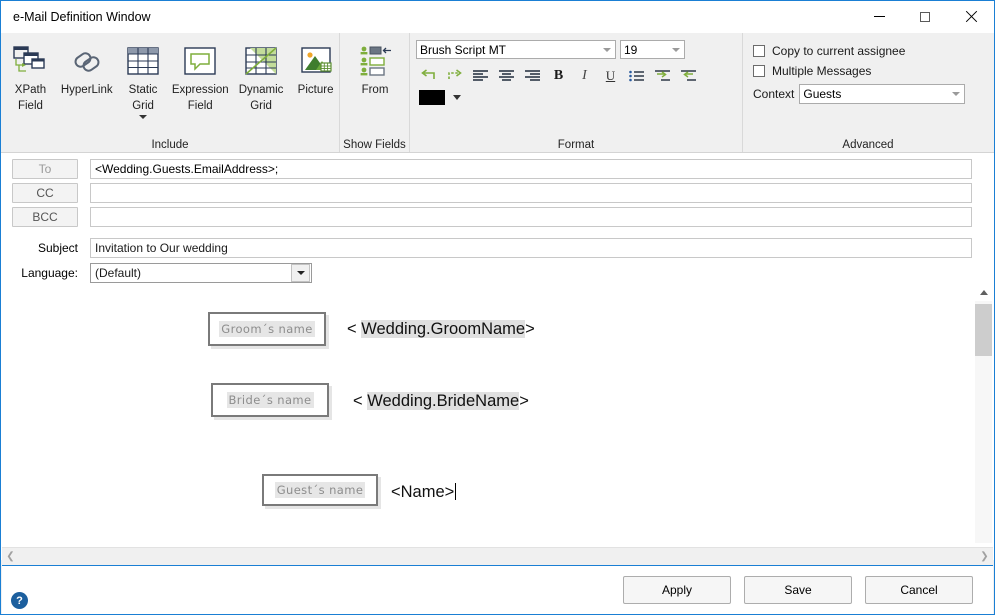  What do you see at coordinates (261, 61) in the screenshot?
I see `dynamic-grid-icon` at bounding box center [261, 61].